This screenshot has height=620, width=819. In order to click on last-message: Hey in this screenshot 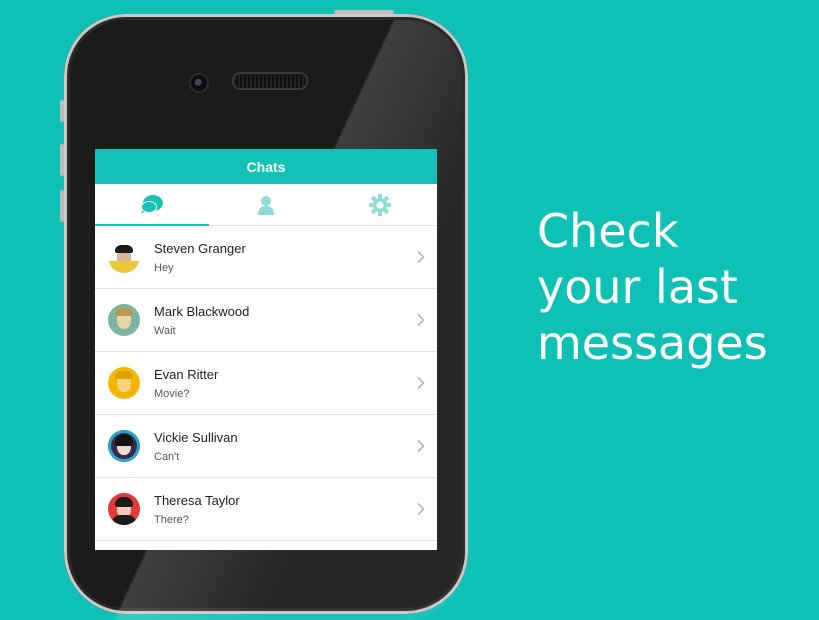, I will do `click(164, 267)`.